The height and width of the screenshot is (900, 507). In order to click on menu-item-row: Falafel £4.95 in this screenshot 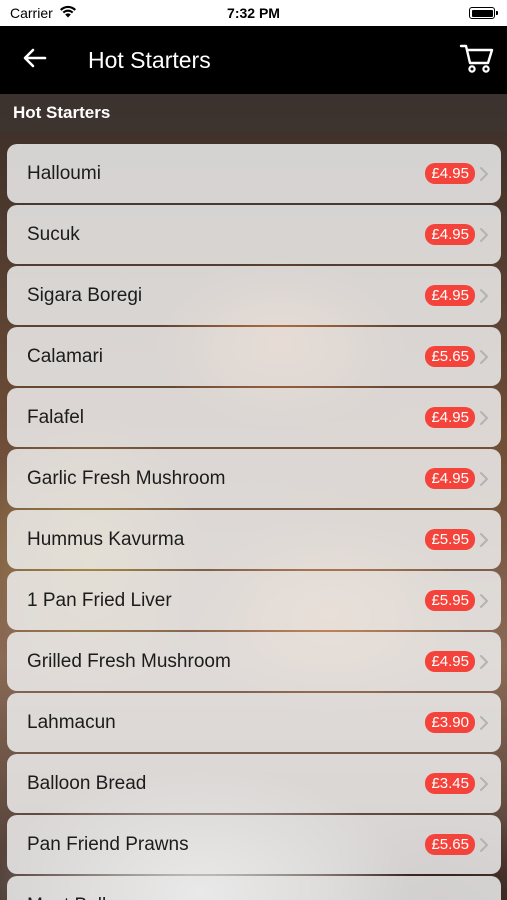, I will do `click(254, 417)`.